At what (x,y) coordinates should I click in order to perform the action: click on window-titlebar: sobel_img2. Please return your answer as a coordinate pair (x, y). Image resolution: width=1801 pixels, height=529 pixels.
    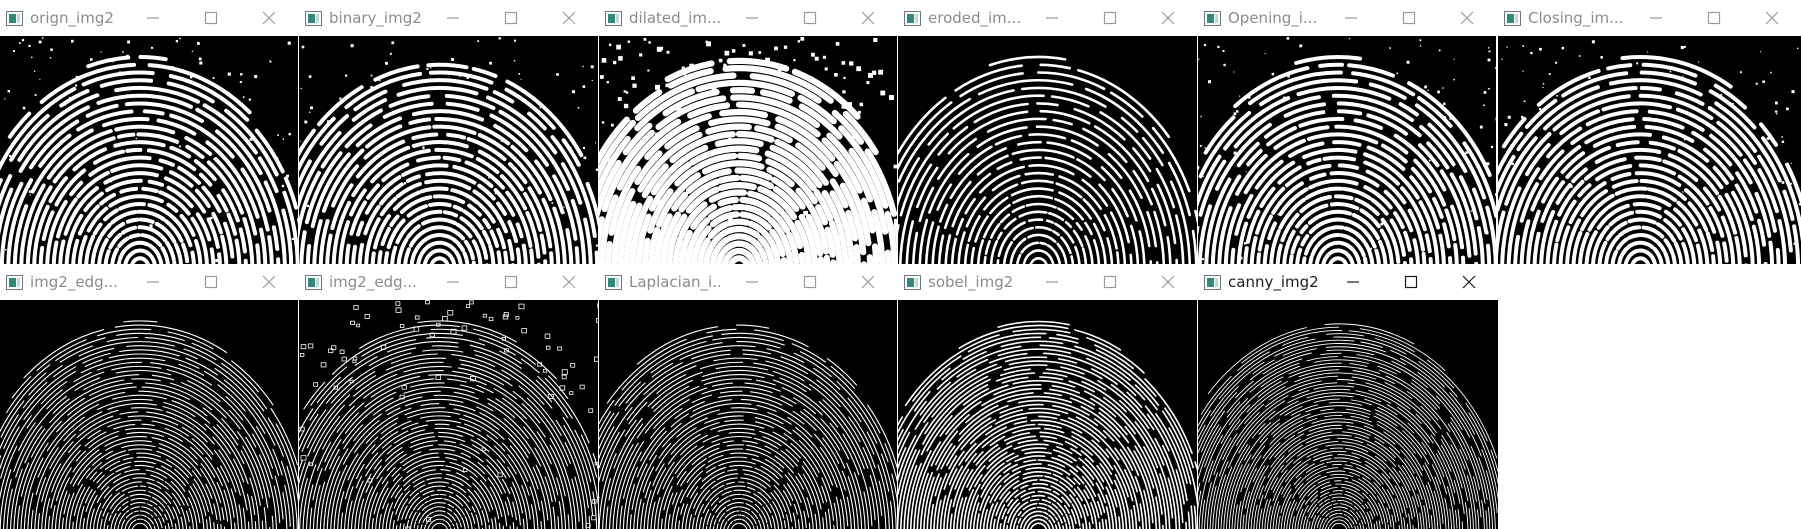
    Looking at the image, I should click on (1047, 282).